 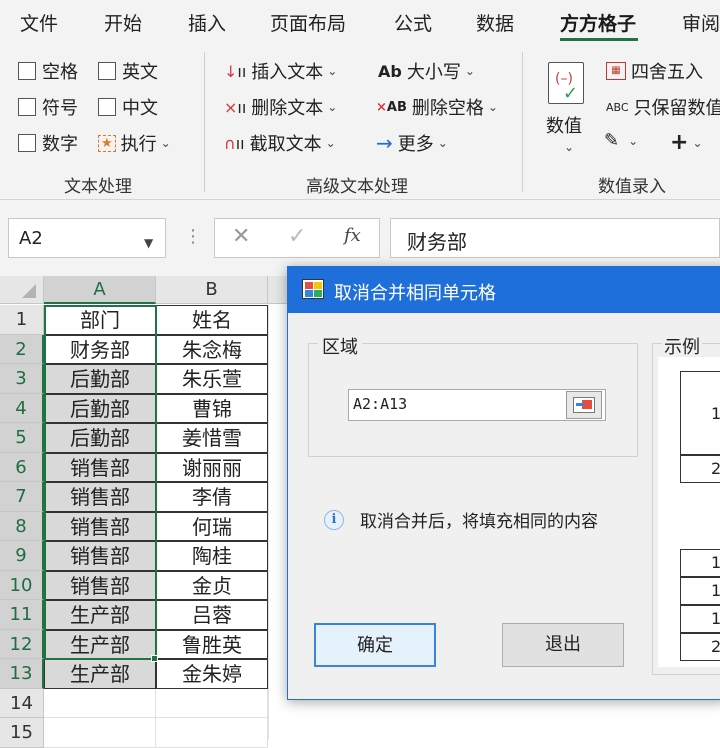 What do you see at coordinates (134, 143) in the screenshot?
I see `execute-button: ★ 执行 ⌄` at bounding box center [134, 143].